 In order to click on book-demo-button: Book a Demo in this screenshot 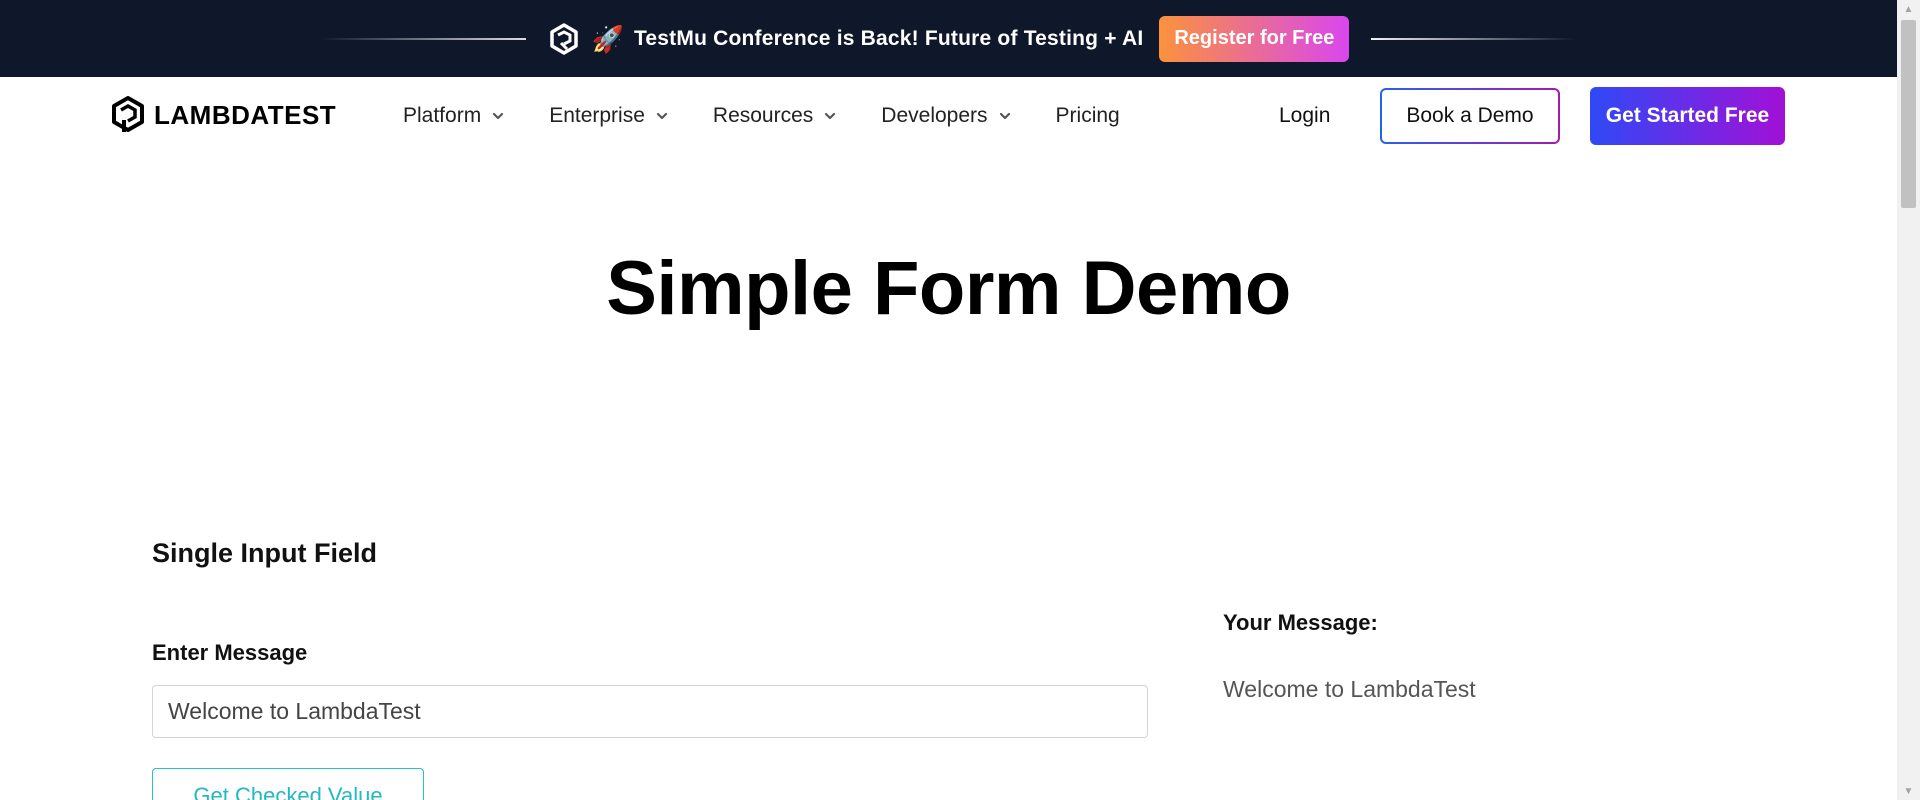, I will do `click(1470, 116)`.